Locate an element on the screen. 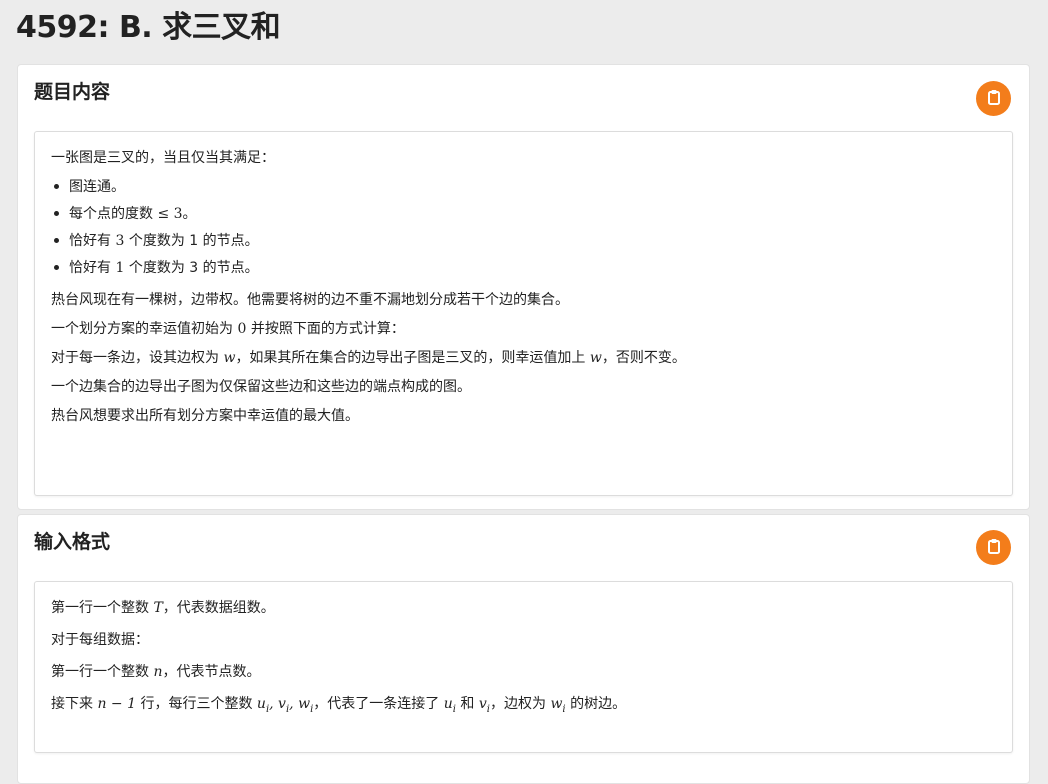 The height and width of the screenshot is (784, 1048). section-header-problem: 题目内容 is located at coordinates (72, 92).